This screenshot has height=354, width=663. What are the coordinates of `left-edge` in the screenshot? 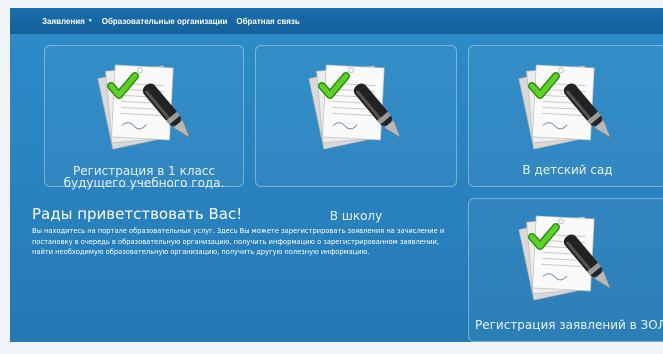 It's located at (5, 177).